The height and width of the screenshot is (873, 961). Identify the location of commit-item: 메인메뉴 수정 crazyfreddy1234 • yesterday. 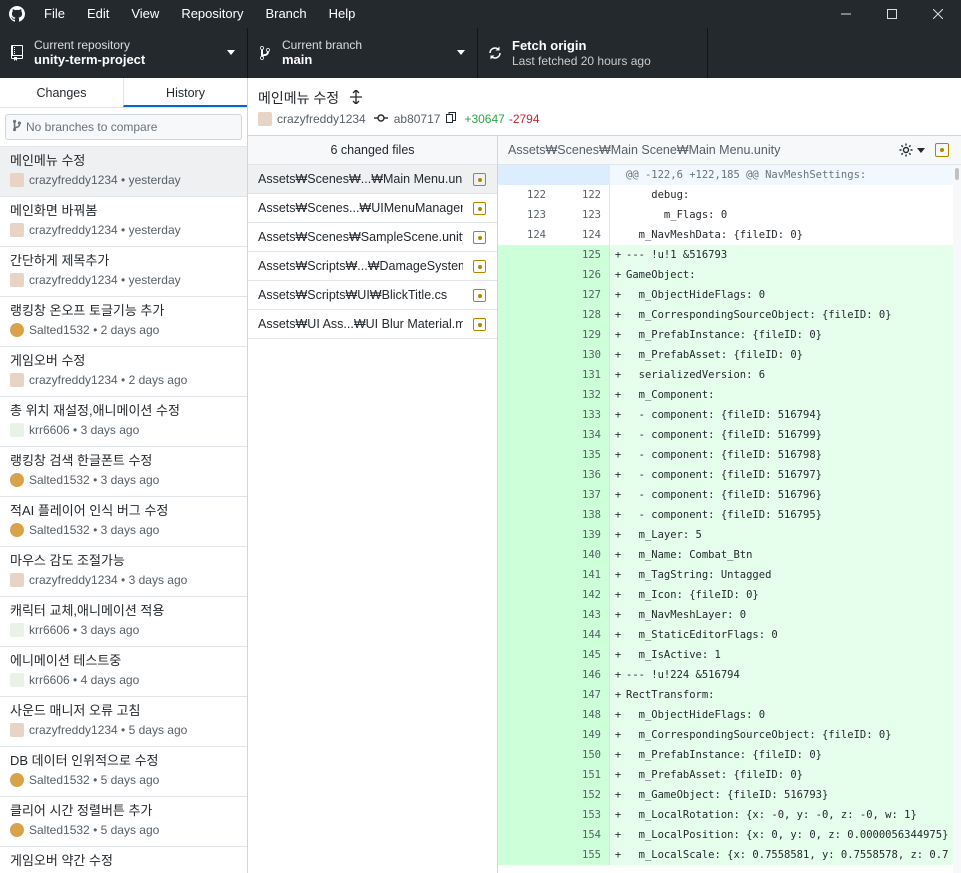
(123, 172).